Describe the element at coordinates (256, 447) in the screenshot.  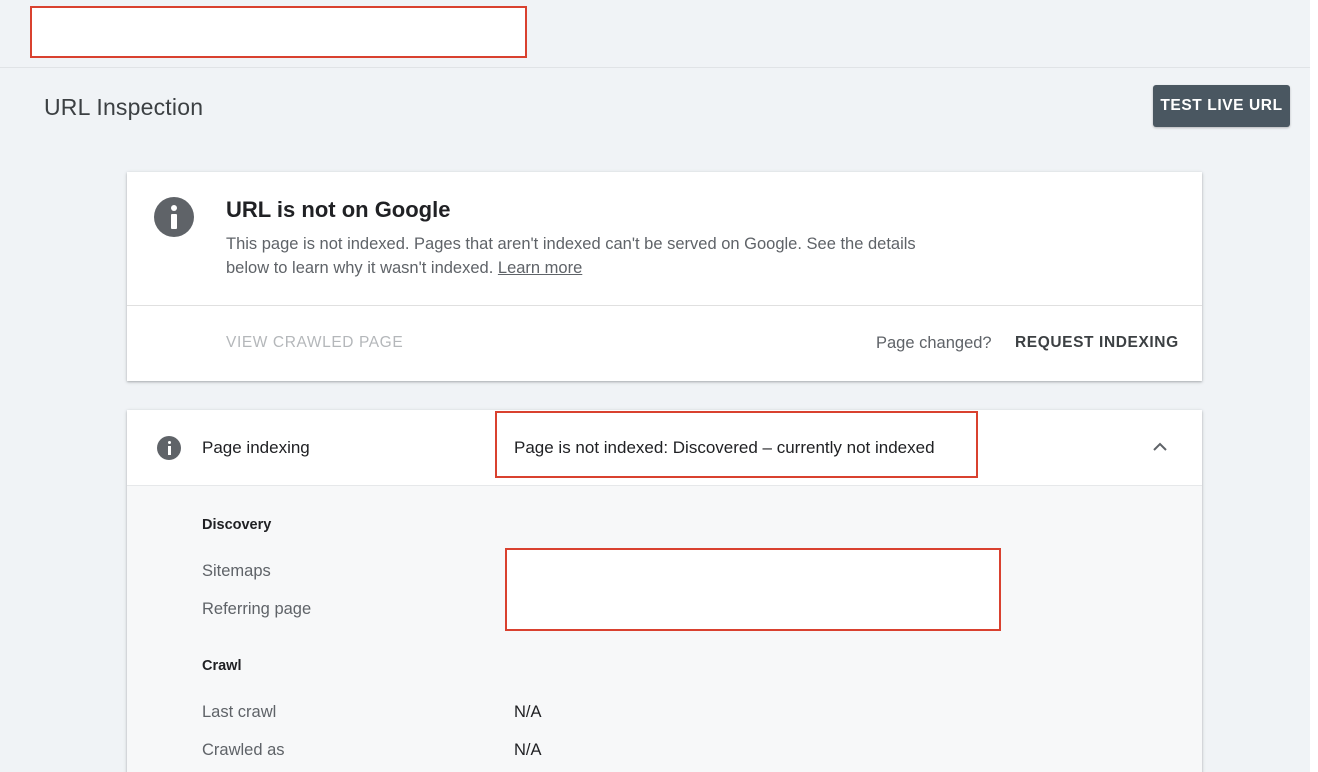
I see `page-indexing-label: Page indexing` at that location.